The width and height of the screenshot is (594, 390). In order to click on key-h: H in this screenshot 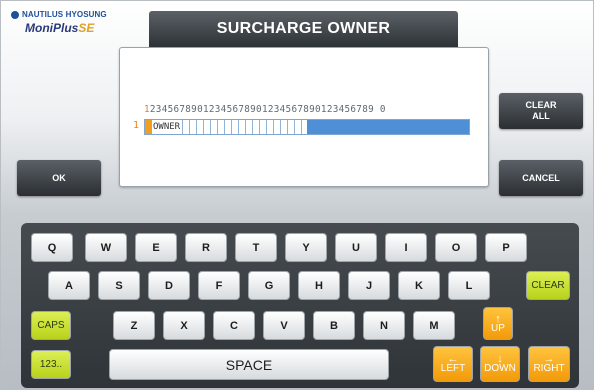, I will do `click(319, 285)`.